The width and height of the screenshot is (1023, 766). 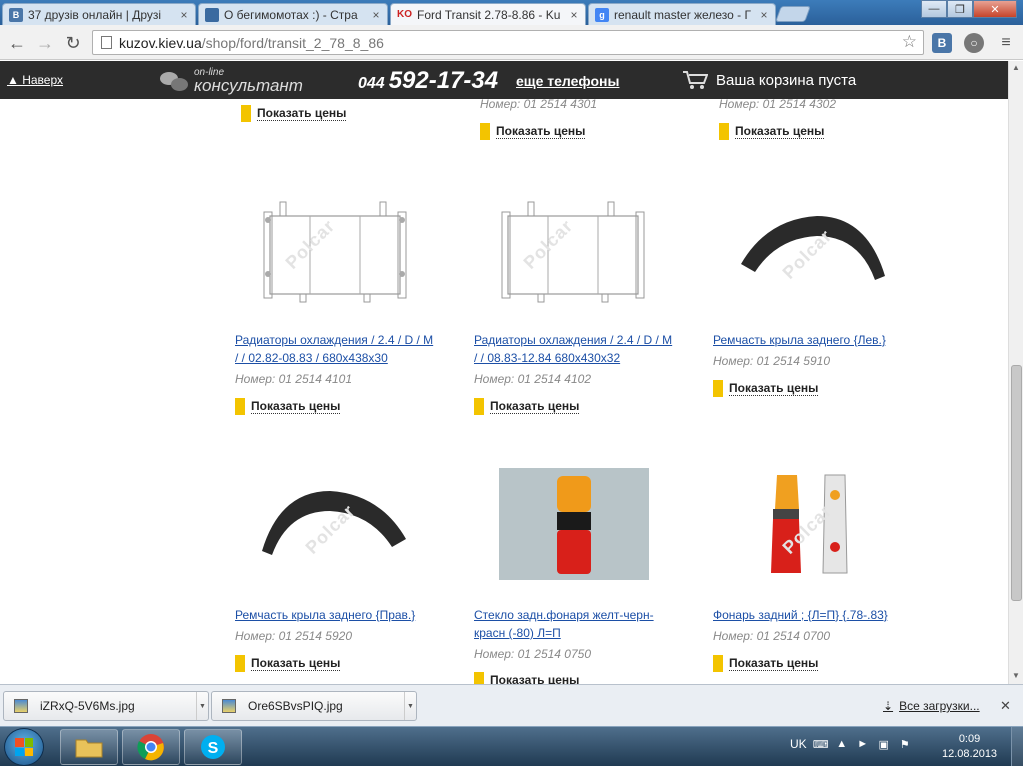 What do you see at coordinates (905, 744) in the screenshot?
I see `action-center-icon: ⚑` at bounding box center [905, 744].